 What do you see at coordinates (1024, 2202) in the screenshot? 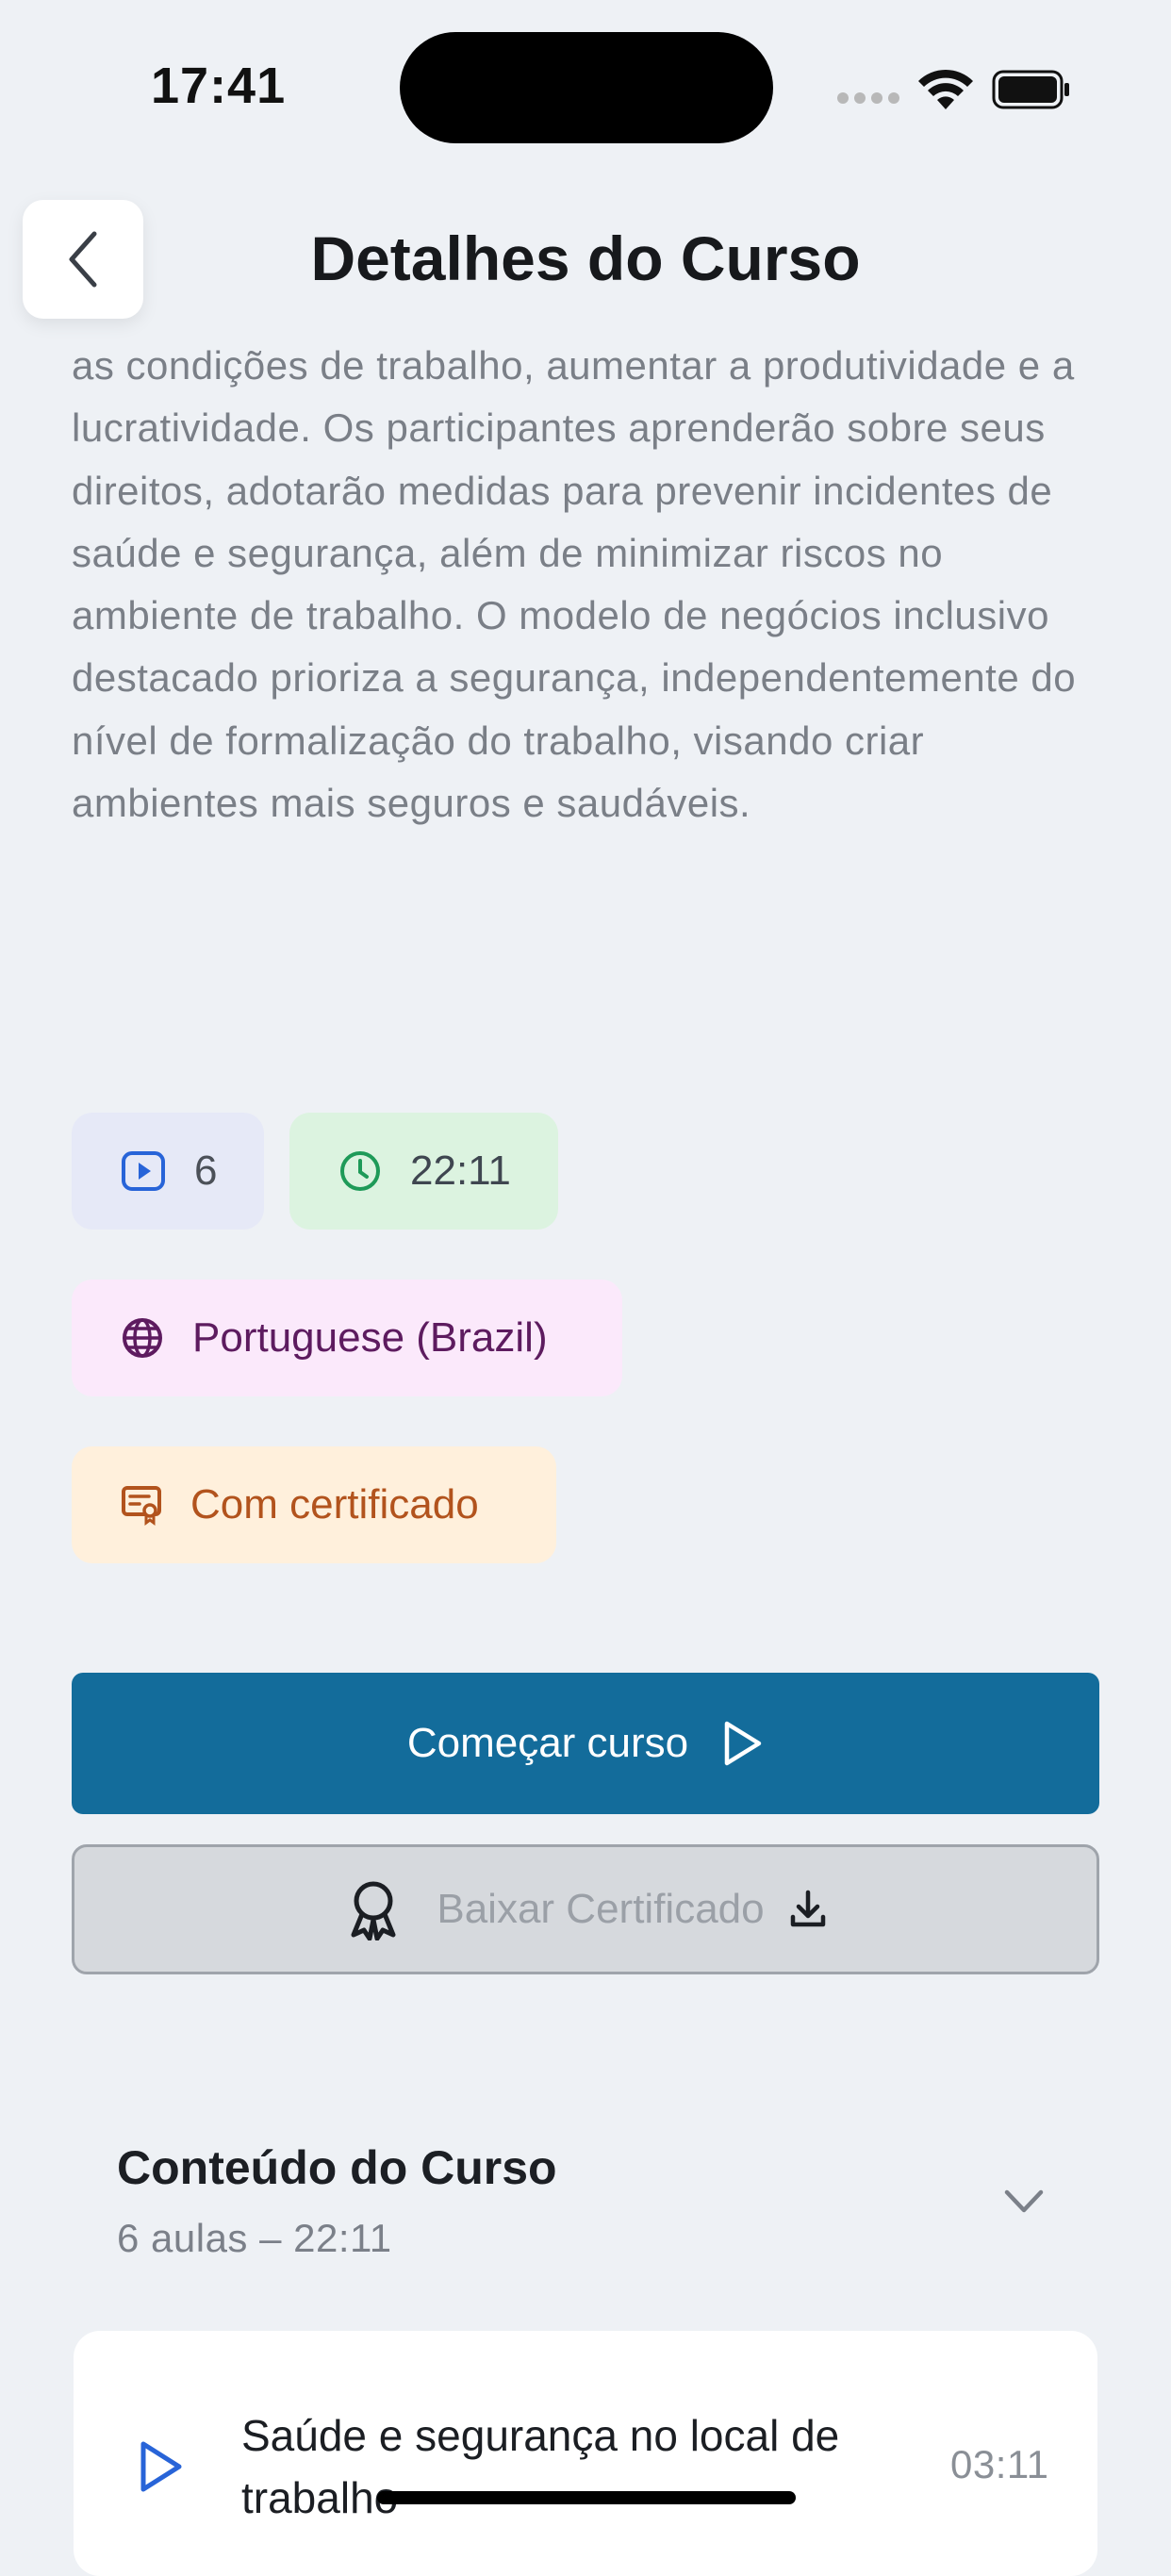
I see `chevron-down-icon` at bounding box center [1024, 2202].